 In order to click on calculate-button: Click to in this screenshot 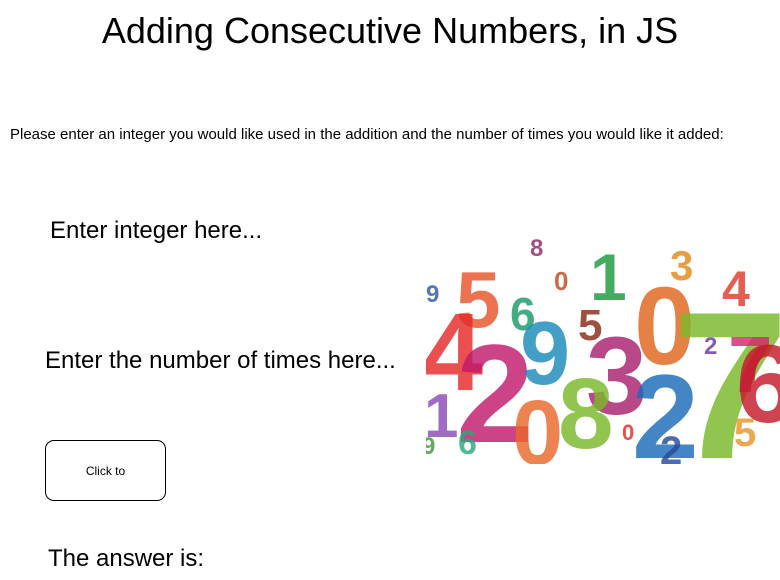, I will do `click(105, 470)`.